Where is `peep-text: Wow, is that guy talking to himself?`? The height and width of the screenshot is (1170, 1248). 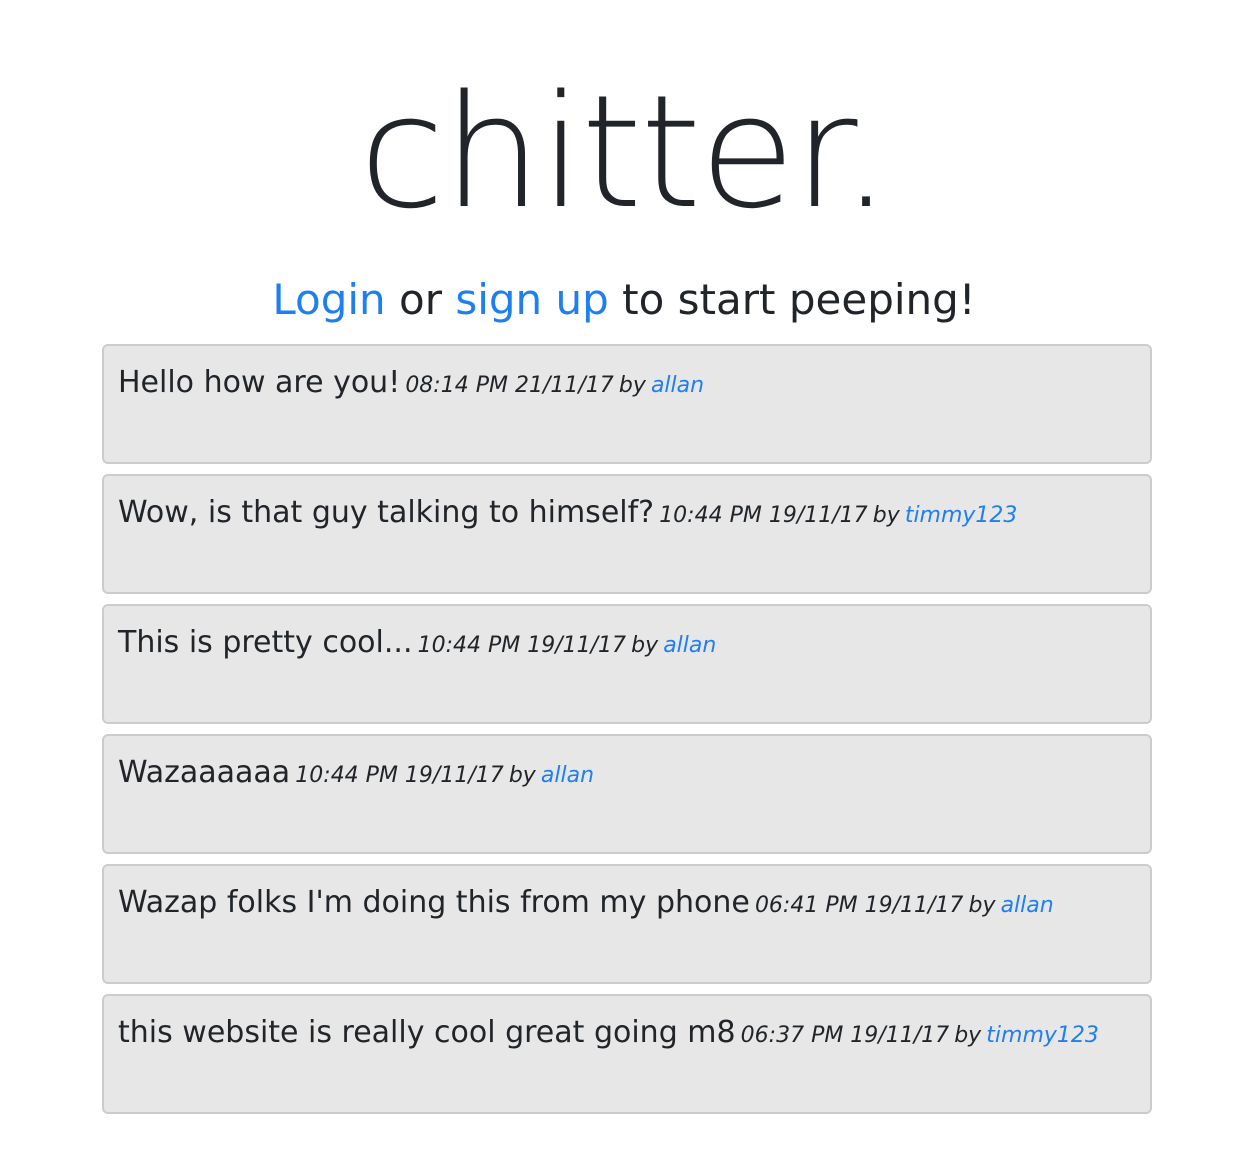 peep-text: Wow, is that guy talking to himself? is located at coordinates (386, 512).